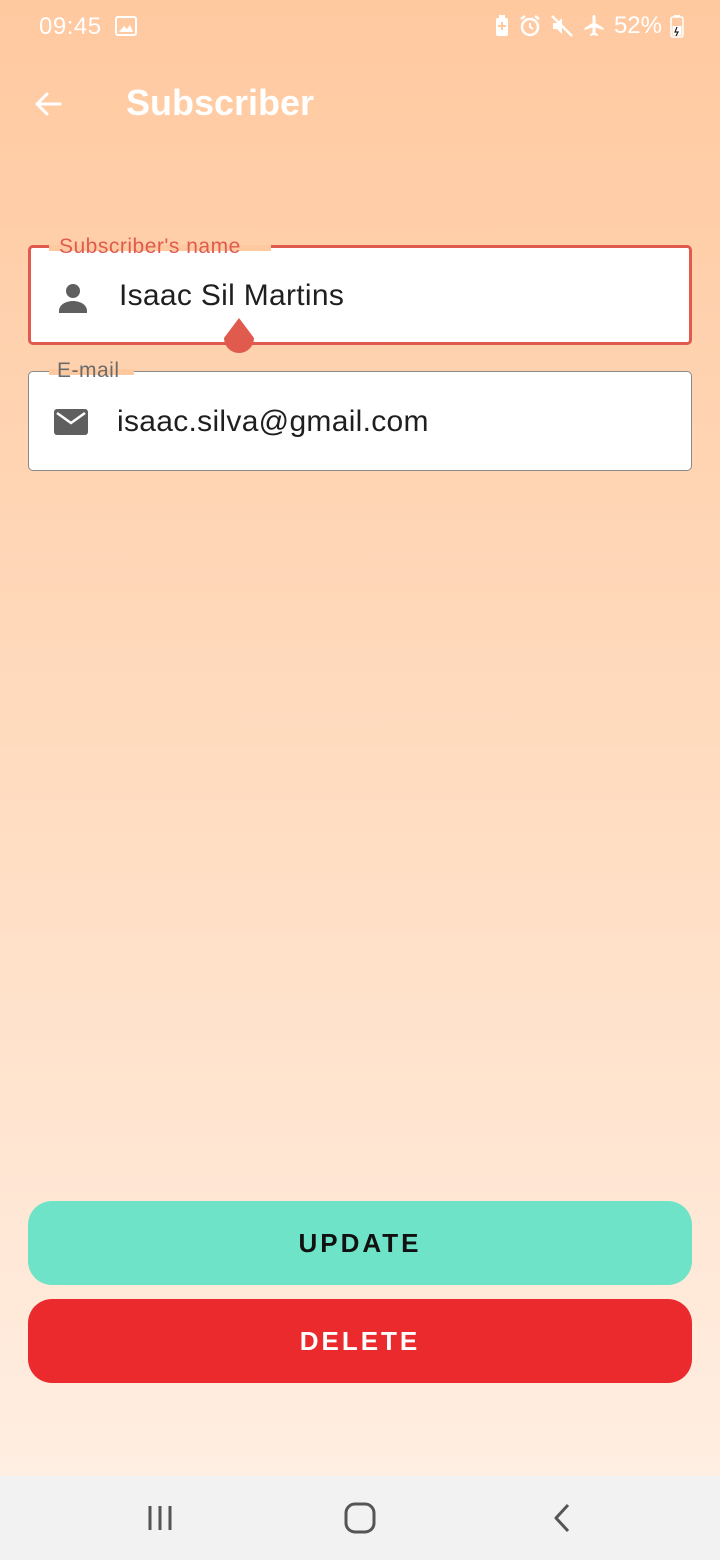 The width and height of the screenshot is (720, 1560). Describe the element at coordinates (530, 26) in the screenshot. I see `alarm-icon` at that location.